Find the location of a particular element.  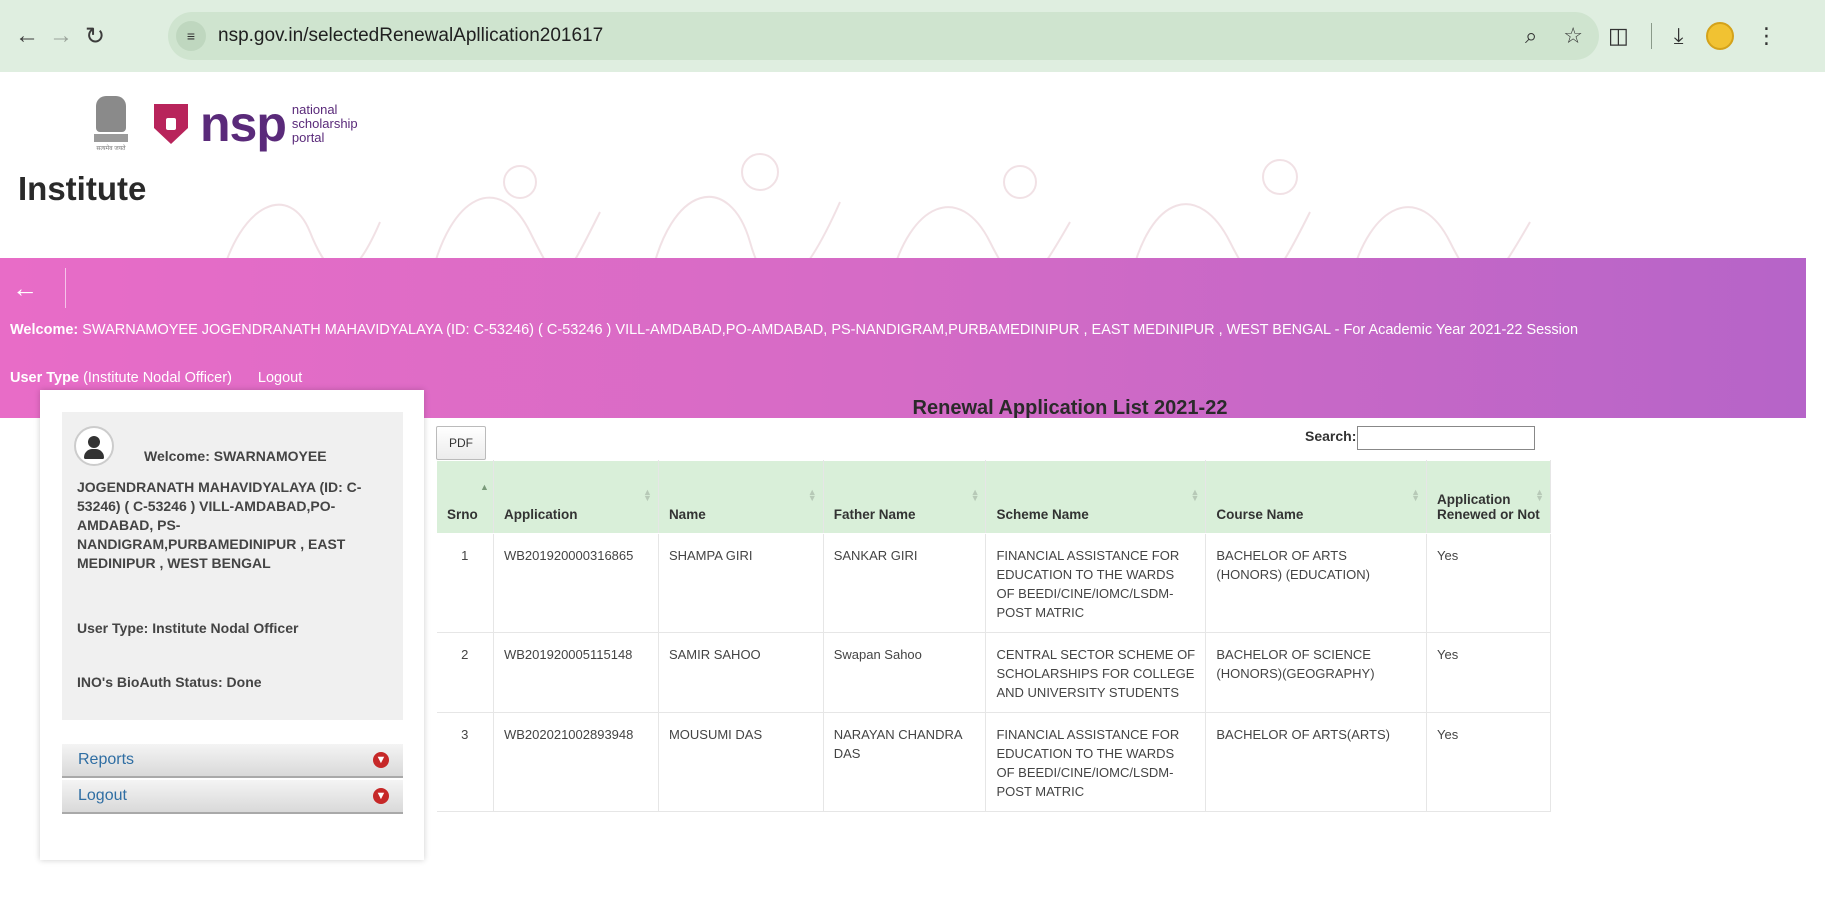

cell-course-name: BACHELOR OF ARTS(ARTS) is located at coordinates (1316, 762).